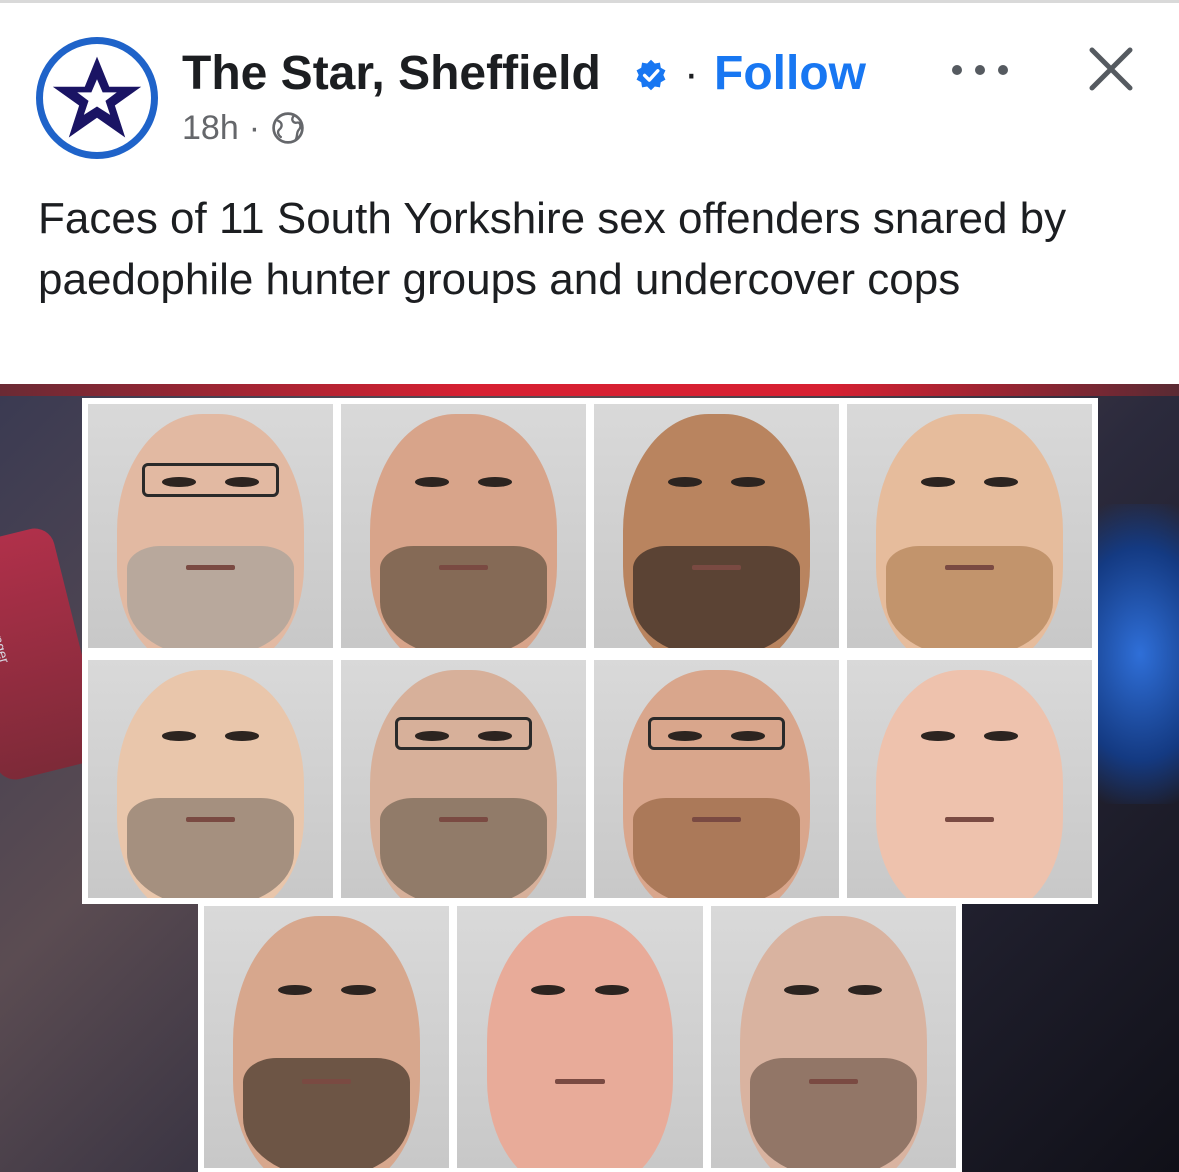 Image resolution: width=1179 pixels, height=1172 pixels. I want to click on decorative-band, so click(589, 390).